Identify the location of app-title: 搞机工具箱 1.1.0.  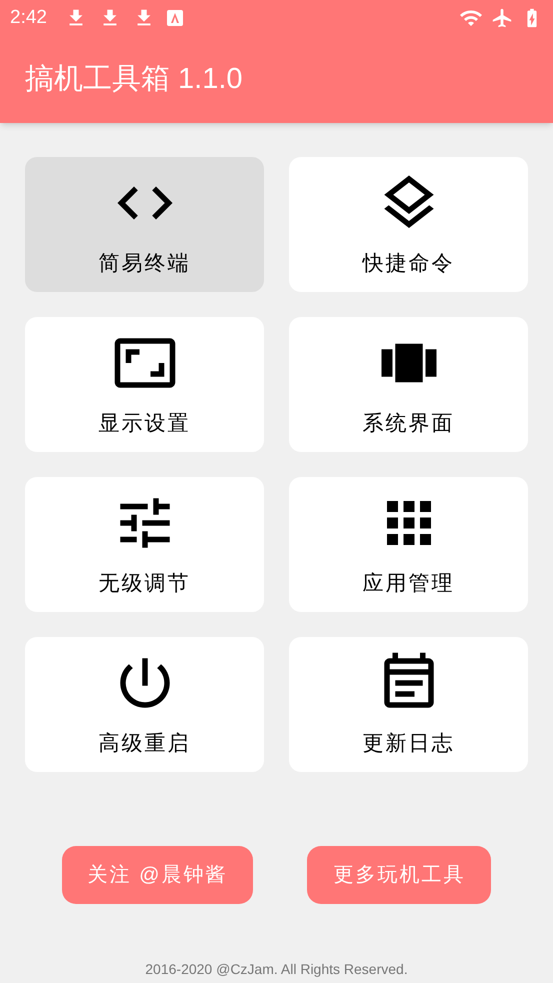
(134, 79).